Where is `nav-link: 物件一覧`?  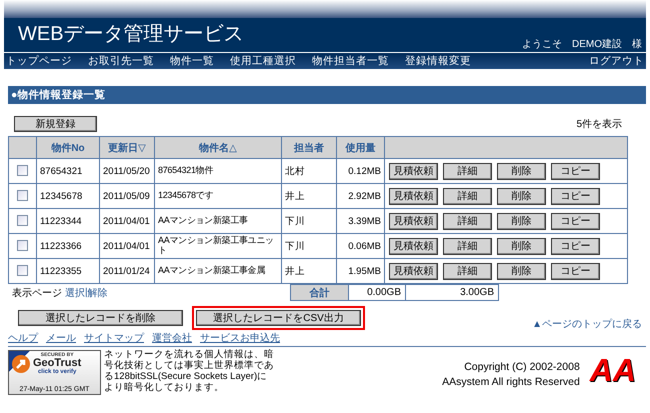
nav-link: 物件一覧 is located at coordinates (192, 61).